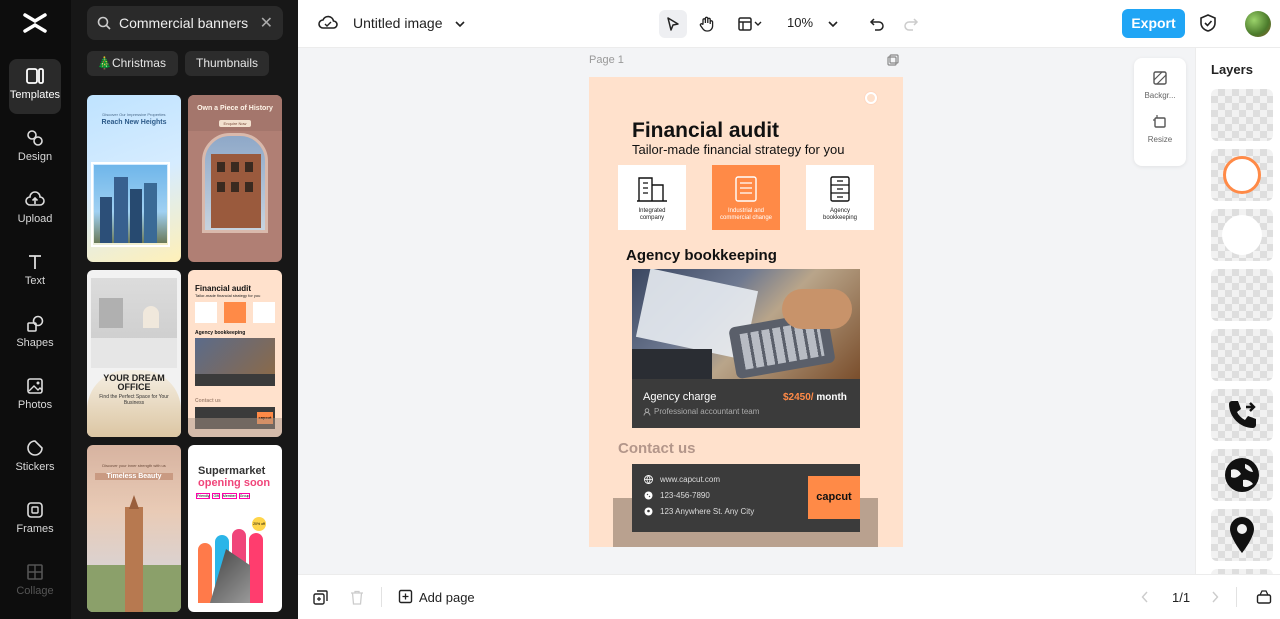  I want to click on search-box: ✕, so click(185, 23).